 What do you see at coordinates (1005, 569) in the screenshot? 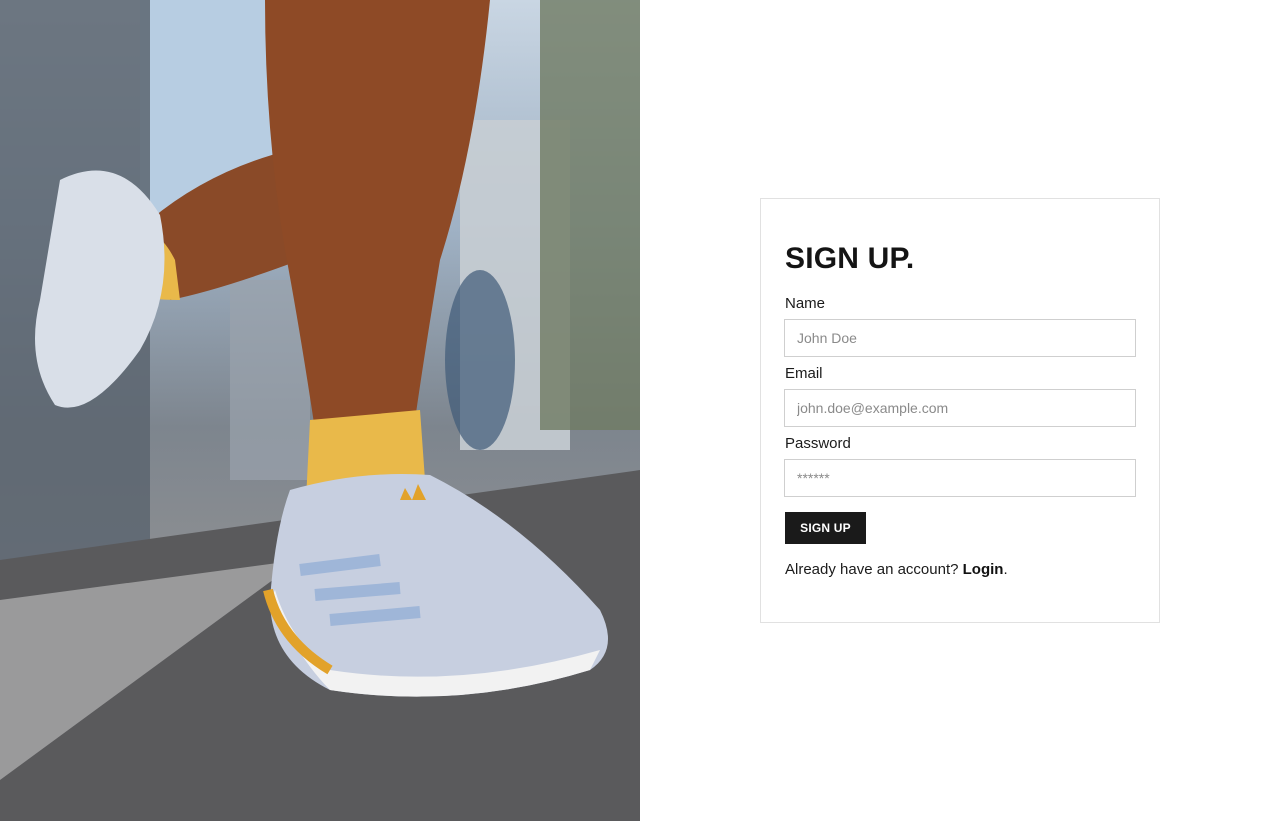
I see `login-prompt-period: .` at bounding box center [1005, 569].